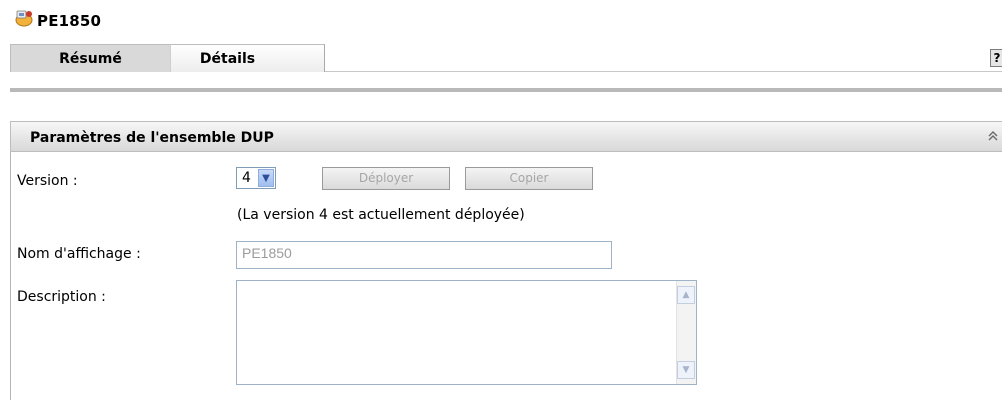  What do you see at coordinates (24, 18) in the screenshot?
I see `bundle-icon` at bounding box center [24, 18].